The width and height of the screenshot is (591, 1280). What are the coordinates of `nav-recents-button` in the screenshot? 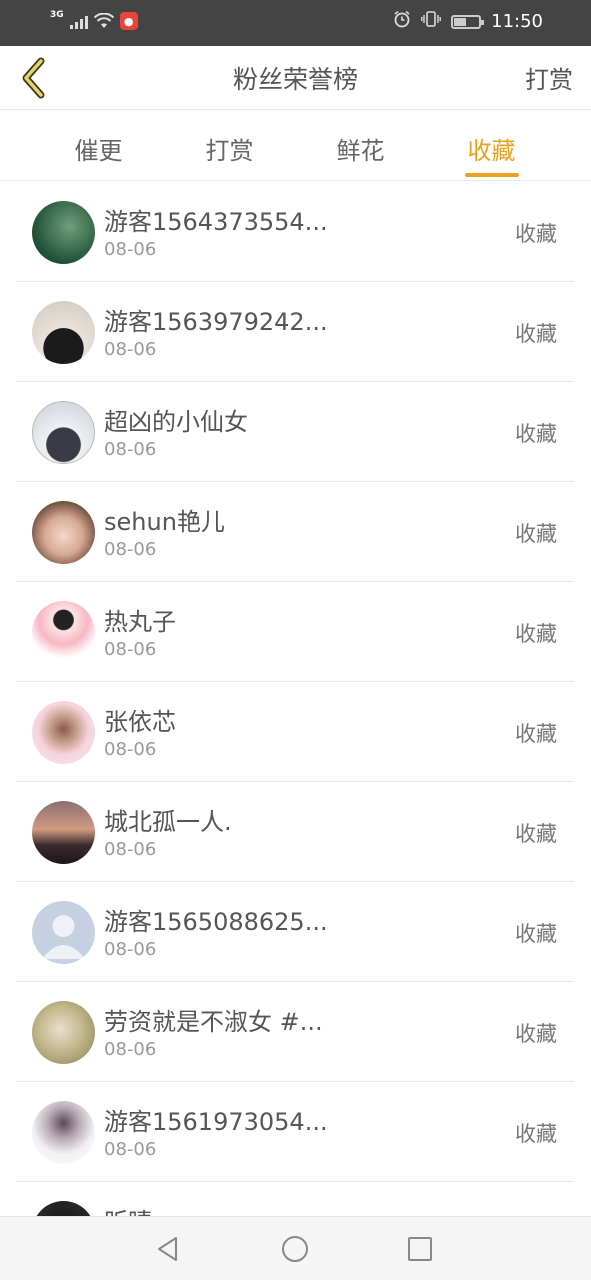 It's located at (420, 1249).